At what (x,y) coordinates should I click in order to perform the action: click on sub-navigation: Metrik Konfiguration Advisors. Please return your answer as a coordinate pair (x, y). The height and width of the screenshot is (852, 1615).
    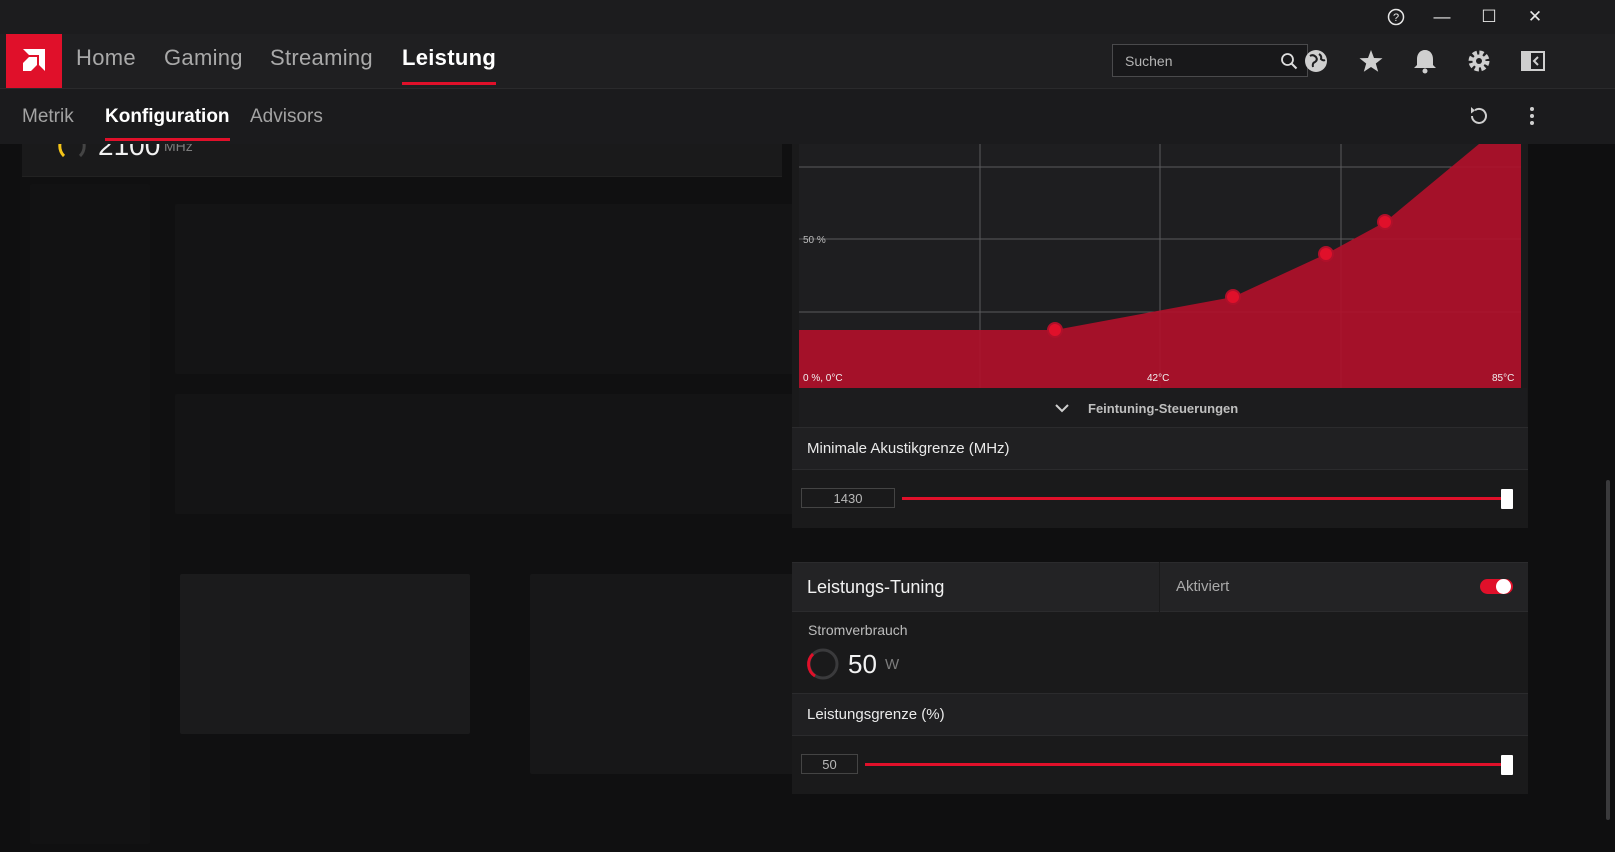
    Looking at the image, I should click on (807, 116).